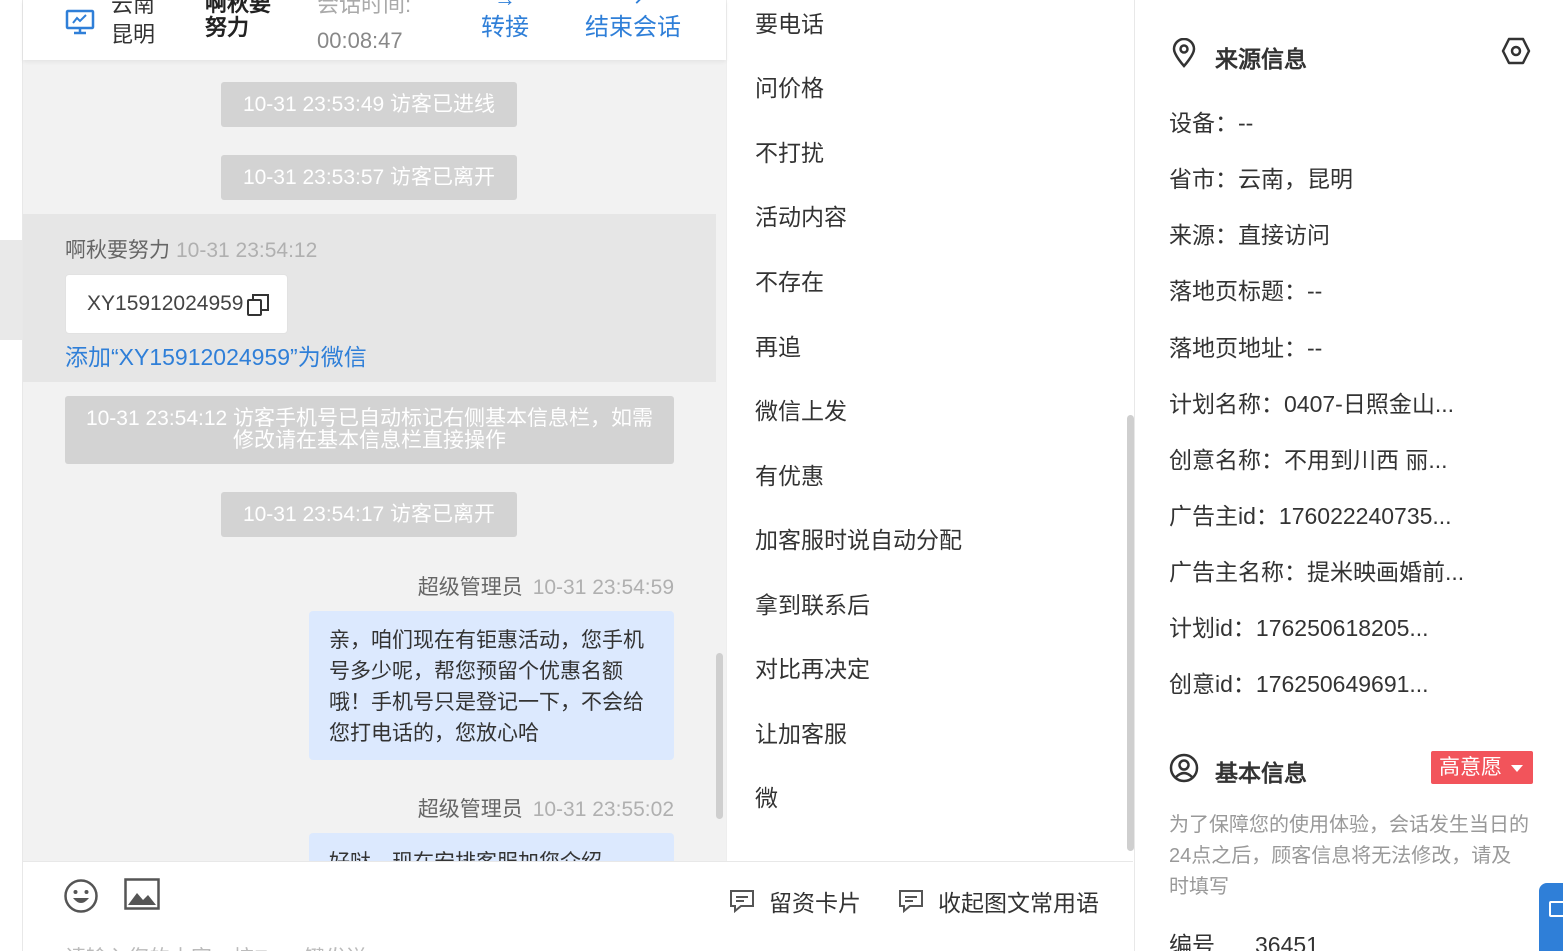 Image resolution: width=1563 pixels, height=951 pixels. I want to click on agent-message-bubble: 好哒，现在安排客服加您介绍, so click(491, 847).